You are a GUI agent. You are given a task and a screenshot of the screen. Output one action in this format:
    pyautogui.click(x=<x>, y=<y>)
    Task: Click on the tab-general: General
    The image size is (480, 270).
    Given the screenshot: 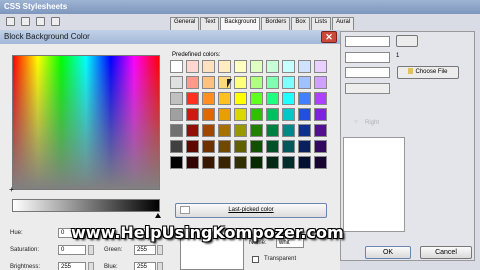 What is the action you would take?
    pyautogui.click(x=185, y=23)
    